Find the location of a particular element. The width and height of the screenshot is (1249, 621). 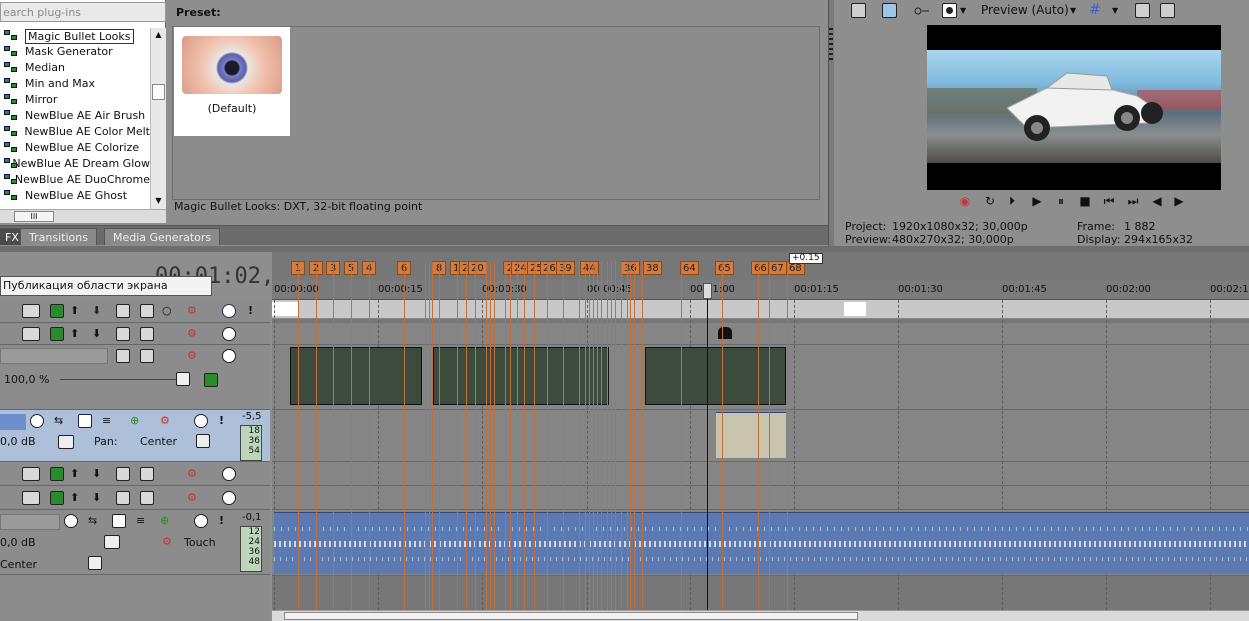

timeline-marker: 39 is located at coordinates (565, 268).